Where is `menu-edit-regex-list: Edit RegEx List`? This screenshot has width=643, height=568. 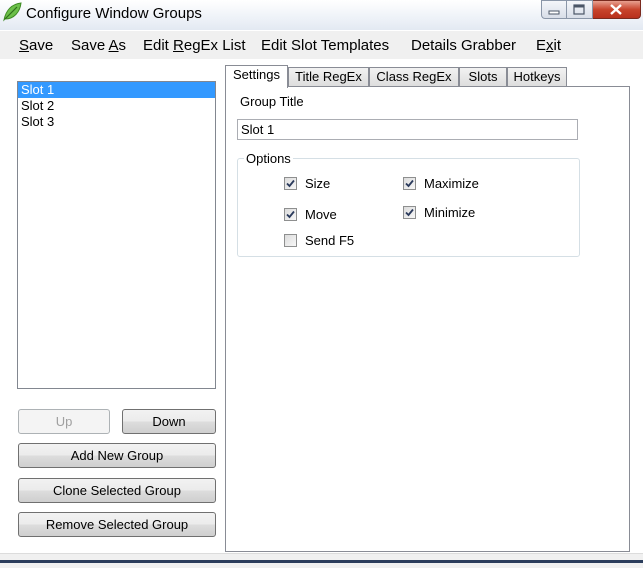 menu-edit-regex-list: Edit RegEx List is located at coordinates (194, 45).